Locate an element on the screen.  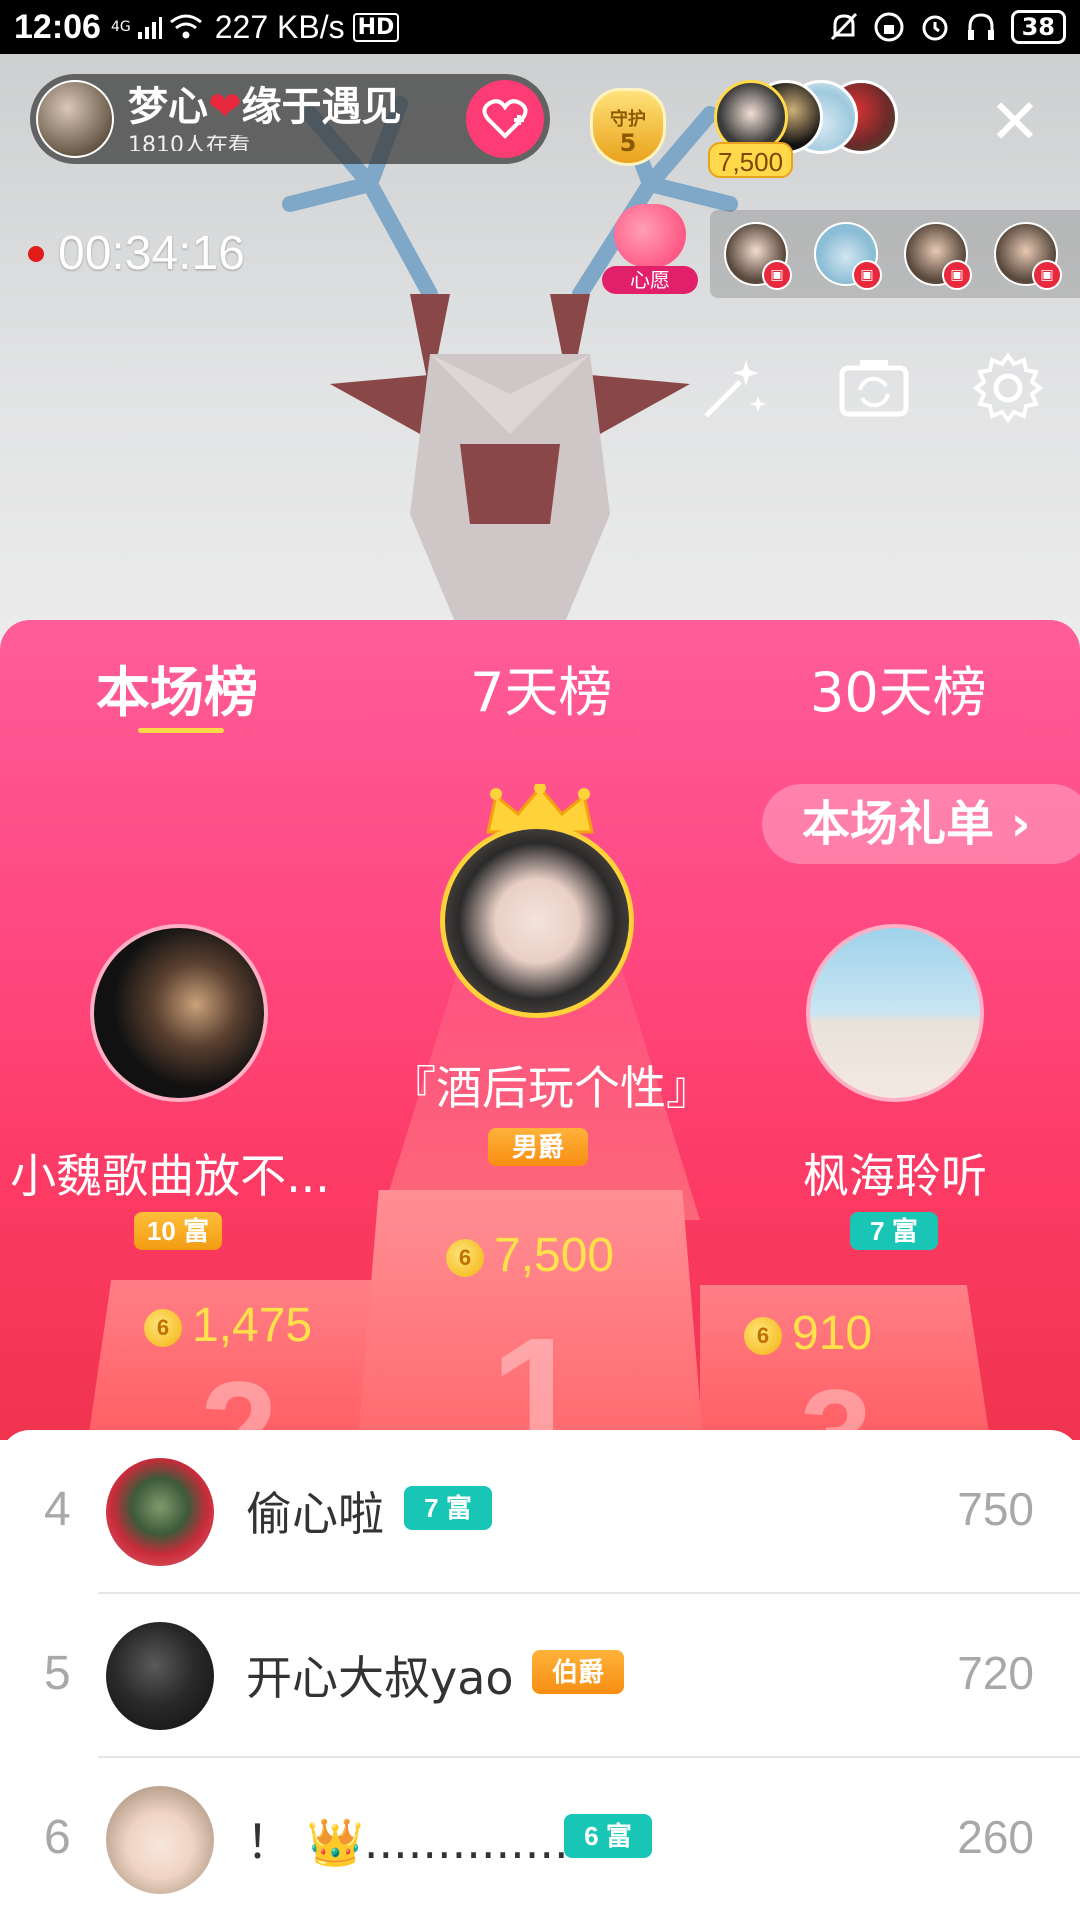
list-item: 5 开心大叔yao 伯爵 720 is located at coordinates (540, 1676).